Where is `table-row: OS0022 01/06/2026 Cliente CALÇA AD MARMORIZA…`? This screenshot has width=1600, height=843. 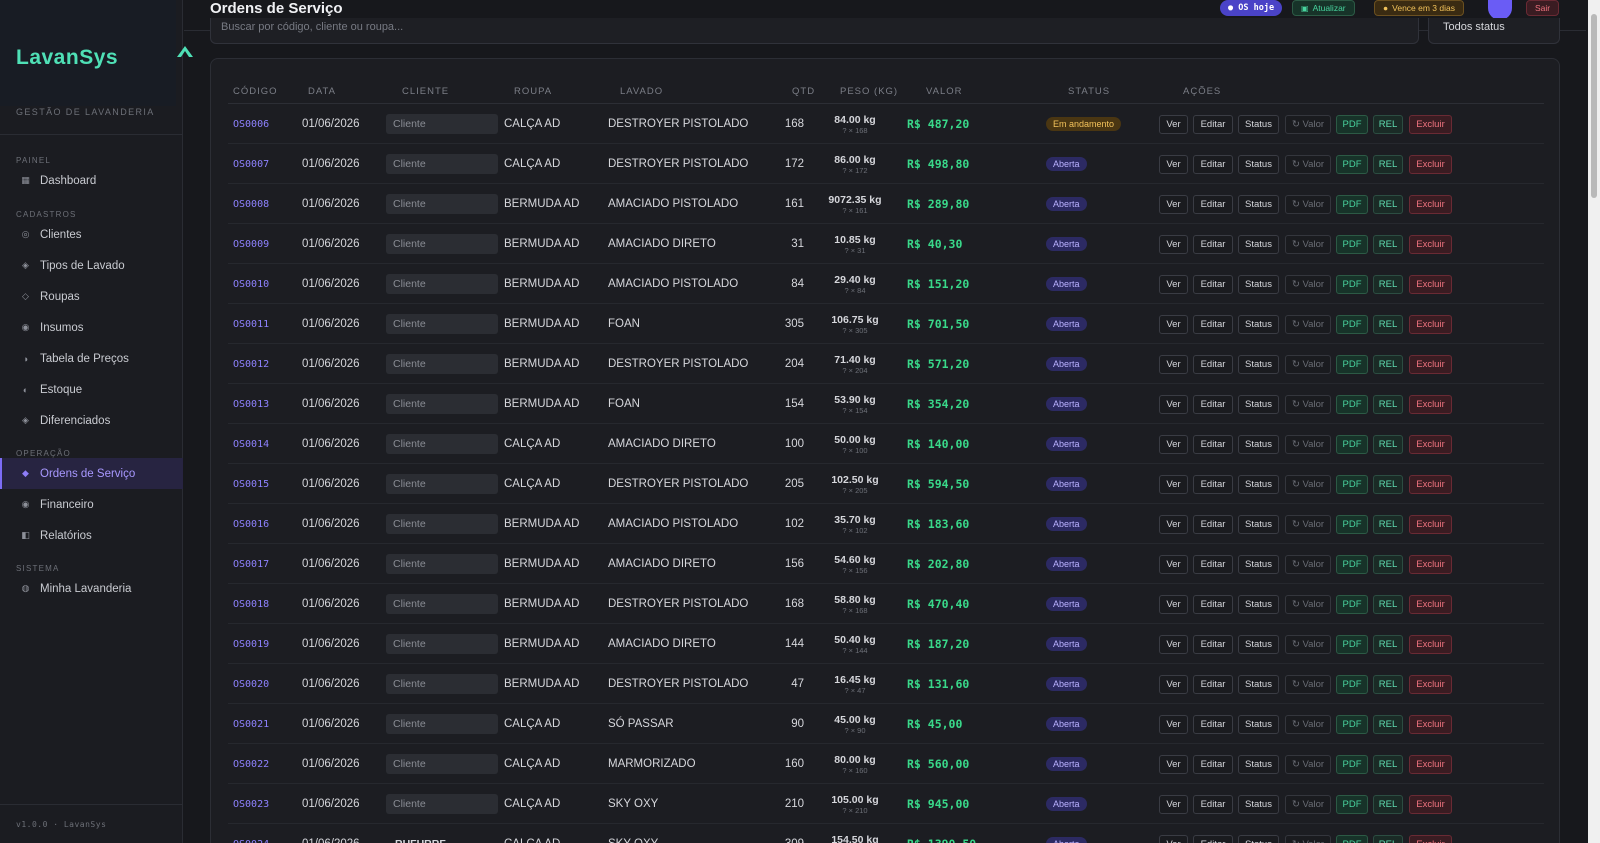
table-row: OS0022 01/06/2026 Cliente CALÇA AD MARMORIZA… is located at coordinates (886, 764).